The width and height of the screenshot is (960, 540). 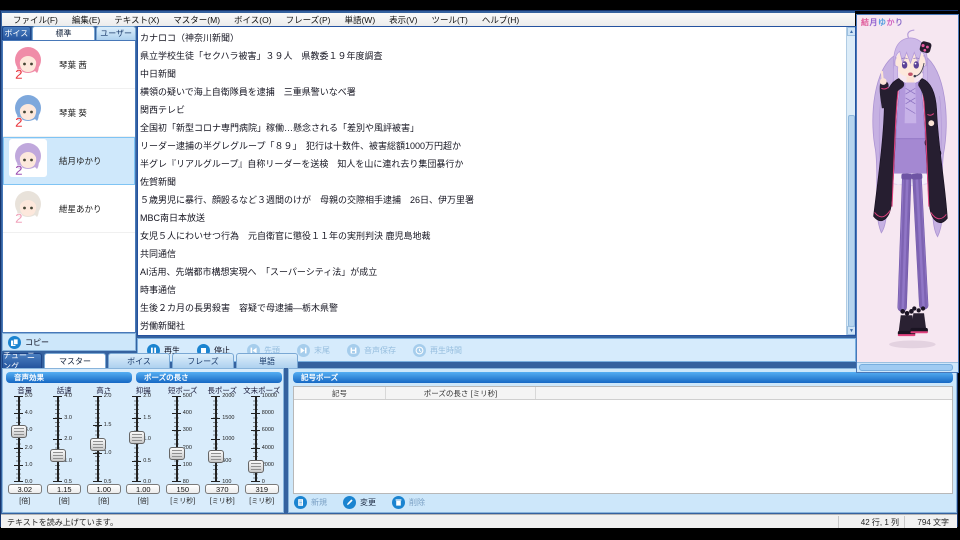 What do you see at coordinates (222, 439) in the screenshot?
I see `slider-track-area: 2000 1500 1000 500 100` at bounding box center [222, 439].